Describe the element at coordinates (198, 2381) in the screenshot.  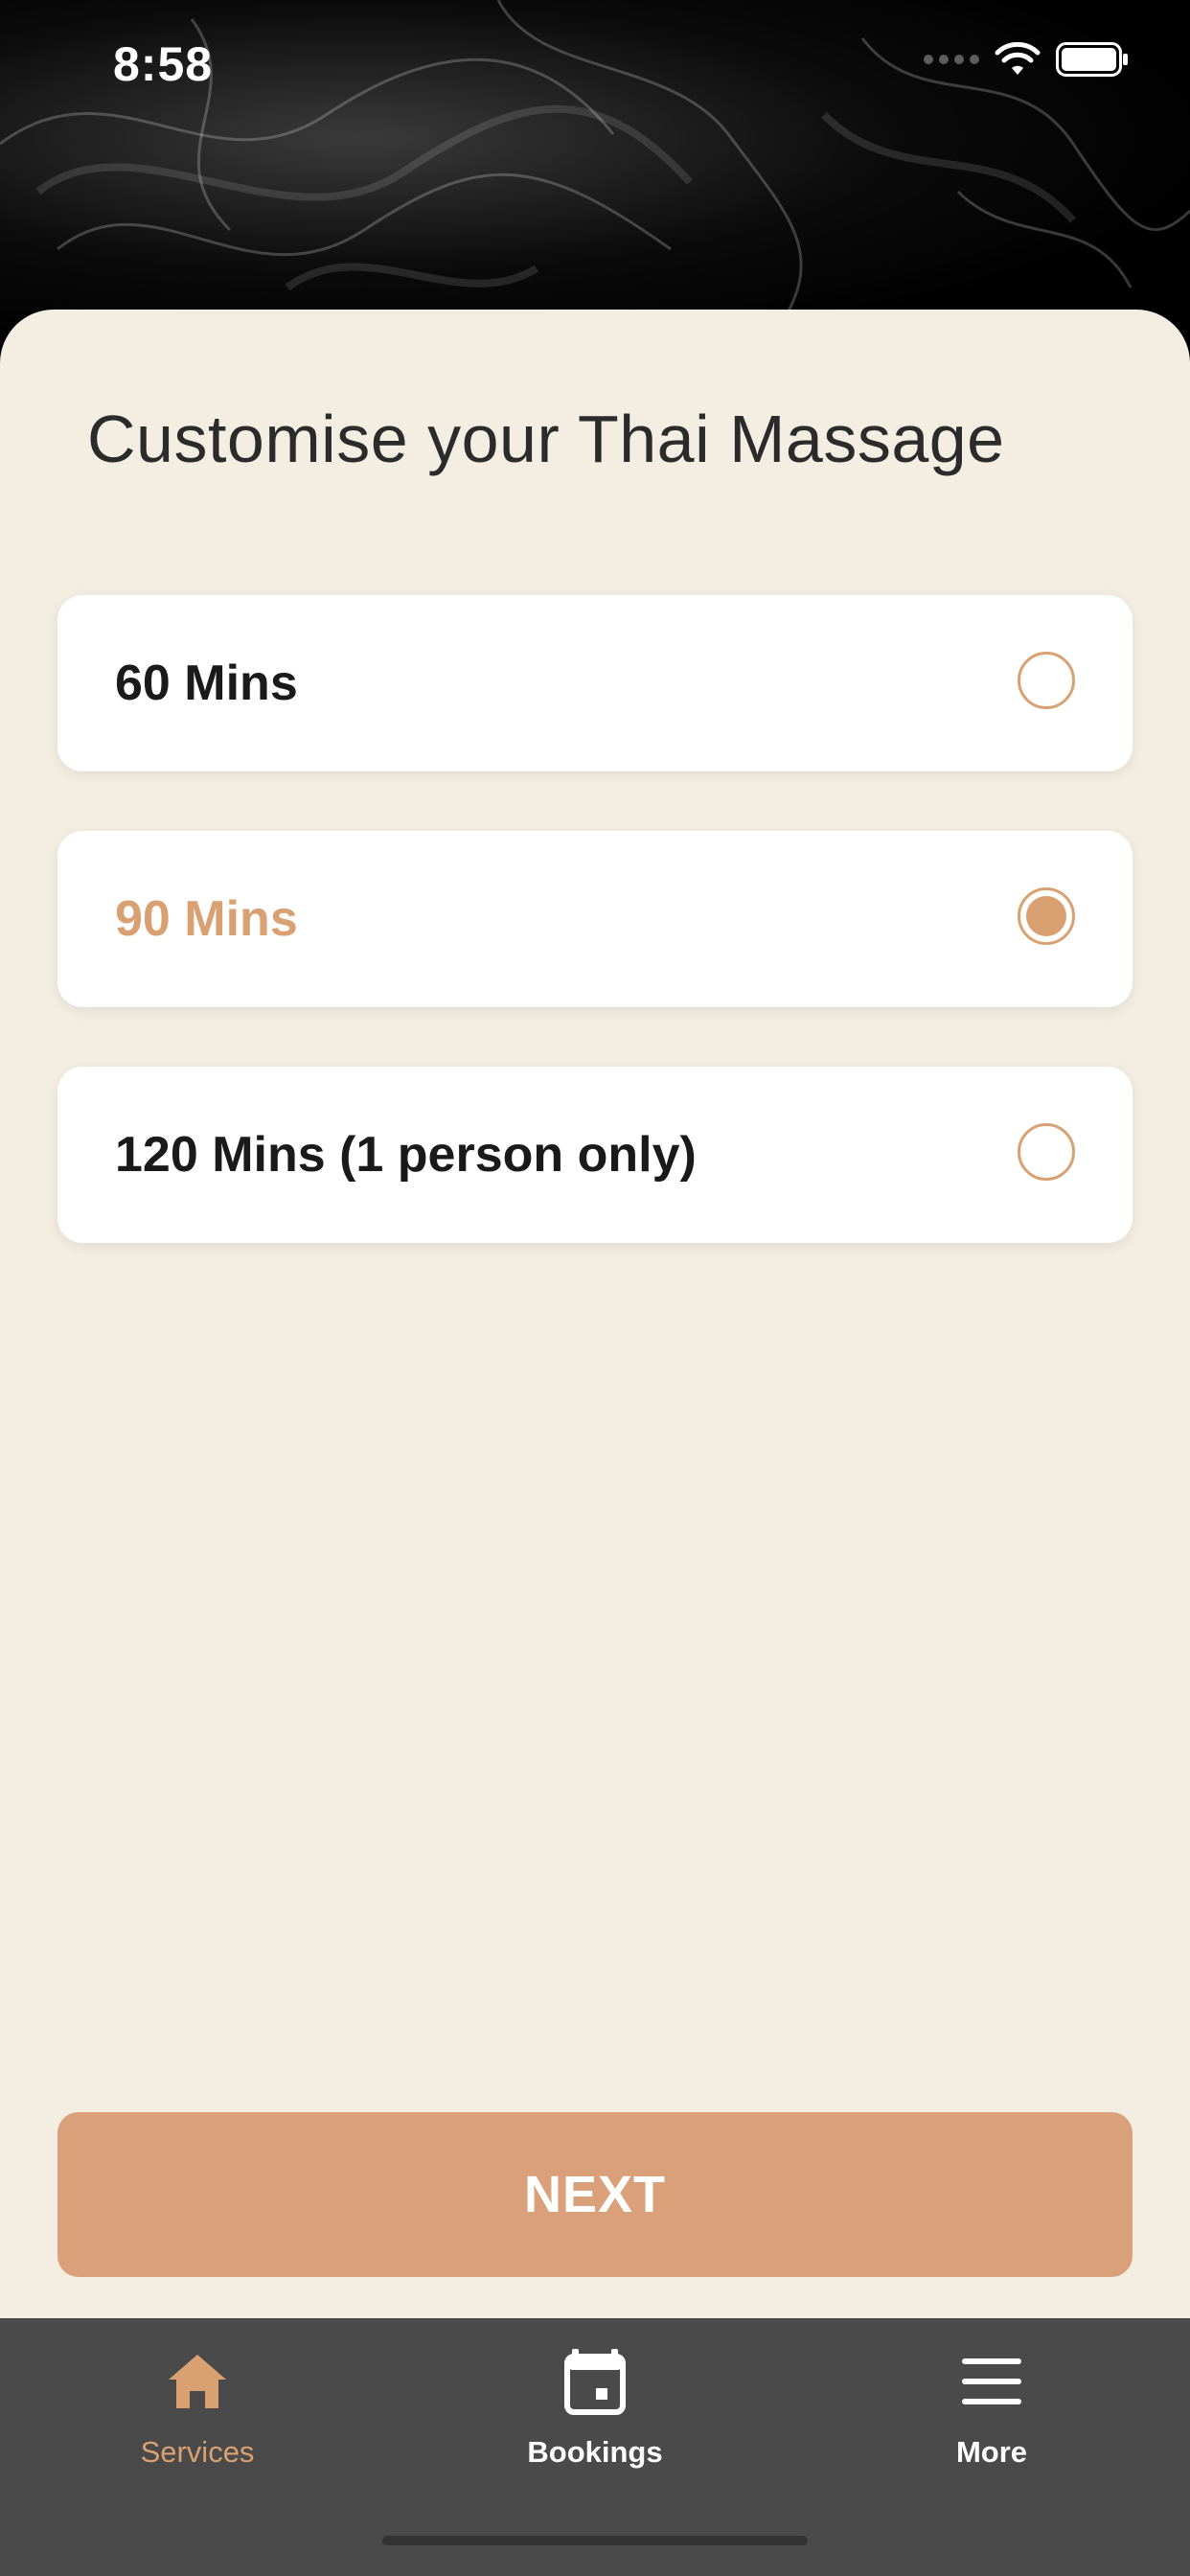
I see `home-icon` at that location.